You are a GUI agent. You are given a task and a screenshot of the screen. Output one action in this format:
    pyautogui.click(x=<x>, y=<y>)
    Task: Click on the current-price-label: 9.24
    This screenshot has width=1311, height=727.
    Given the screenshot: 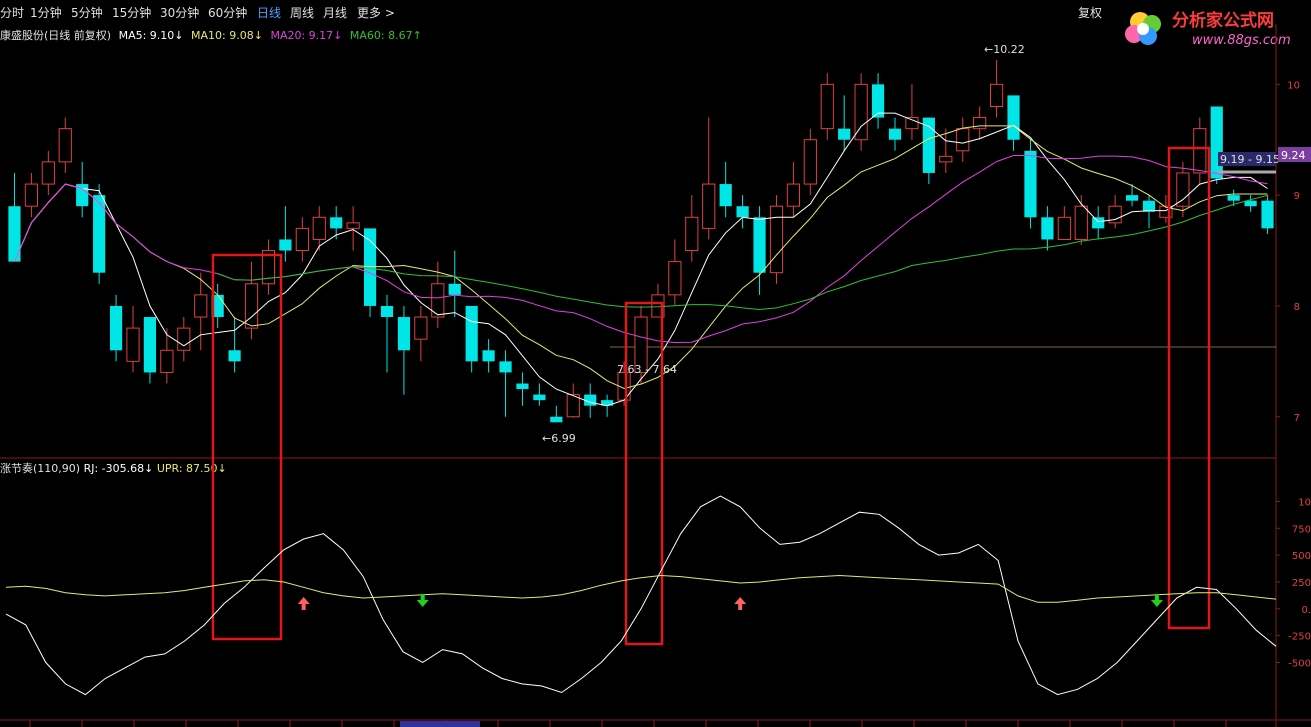 What is the action you would take?
    pyautogui.click(x=1293, y=155)
    